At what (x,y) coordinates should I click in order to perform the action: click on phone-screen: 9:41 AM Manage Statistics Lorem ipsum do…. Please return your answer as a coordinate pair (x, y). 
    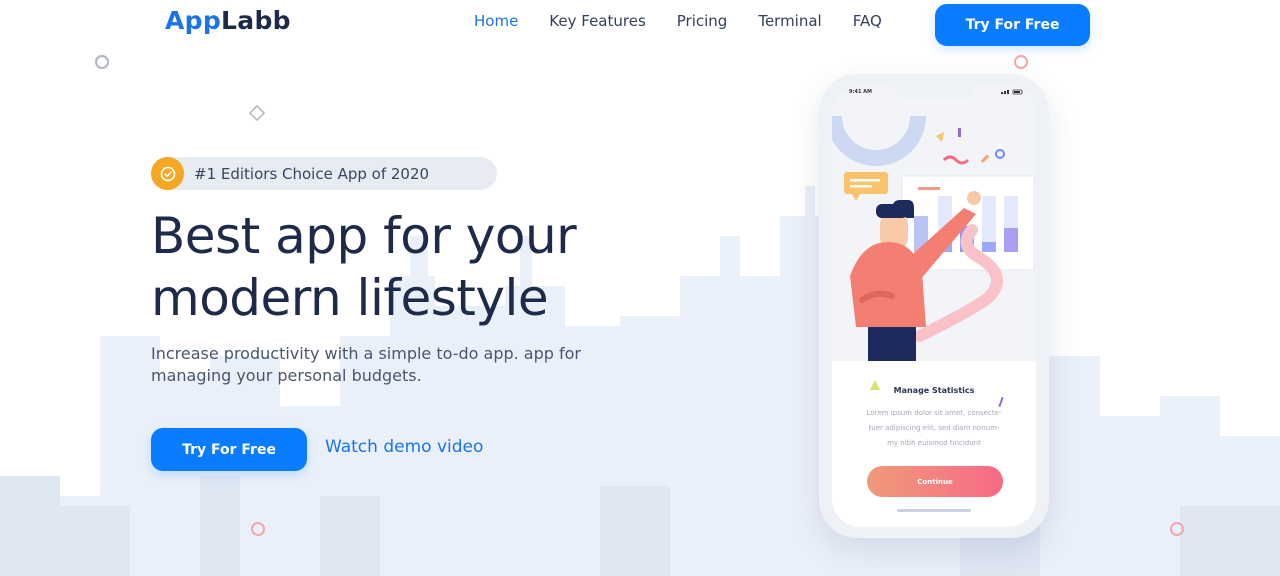
    Looking at the image, I should click on (934, 306).